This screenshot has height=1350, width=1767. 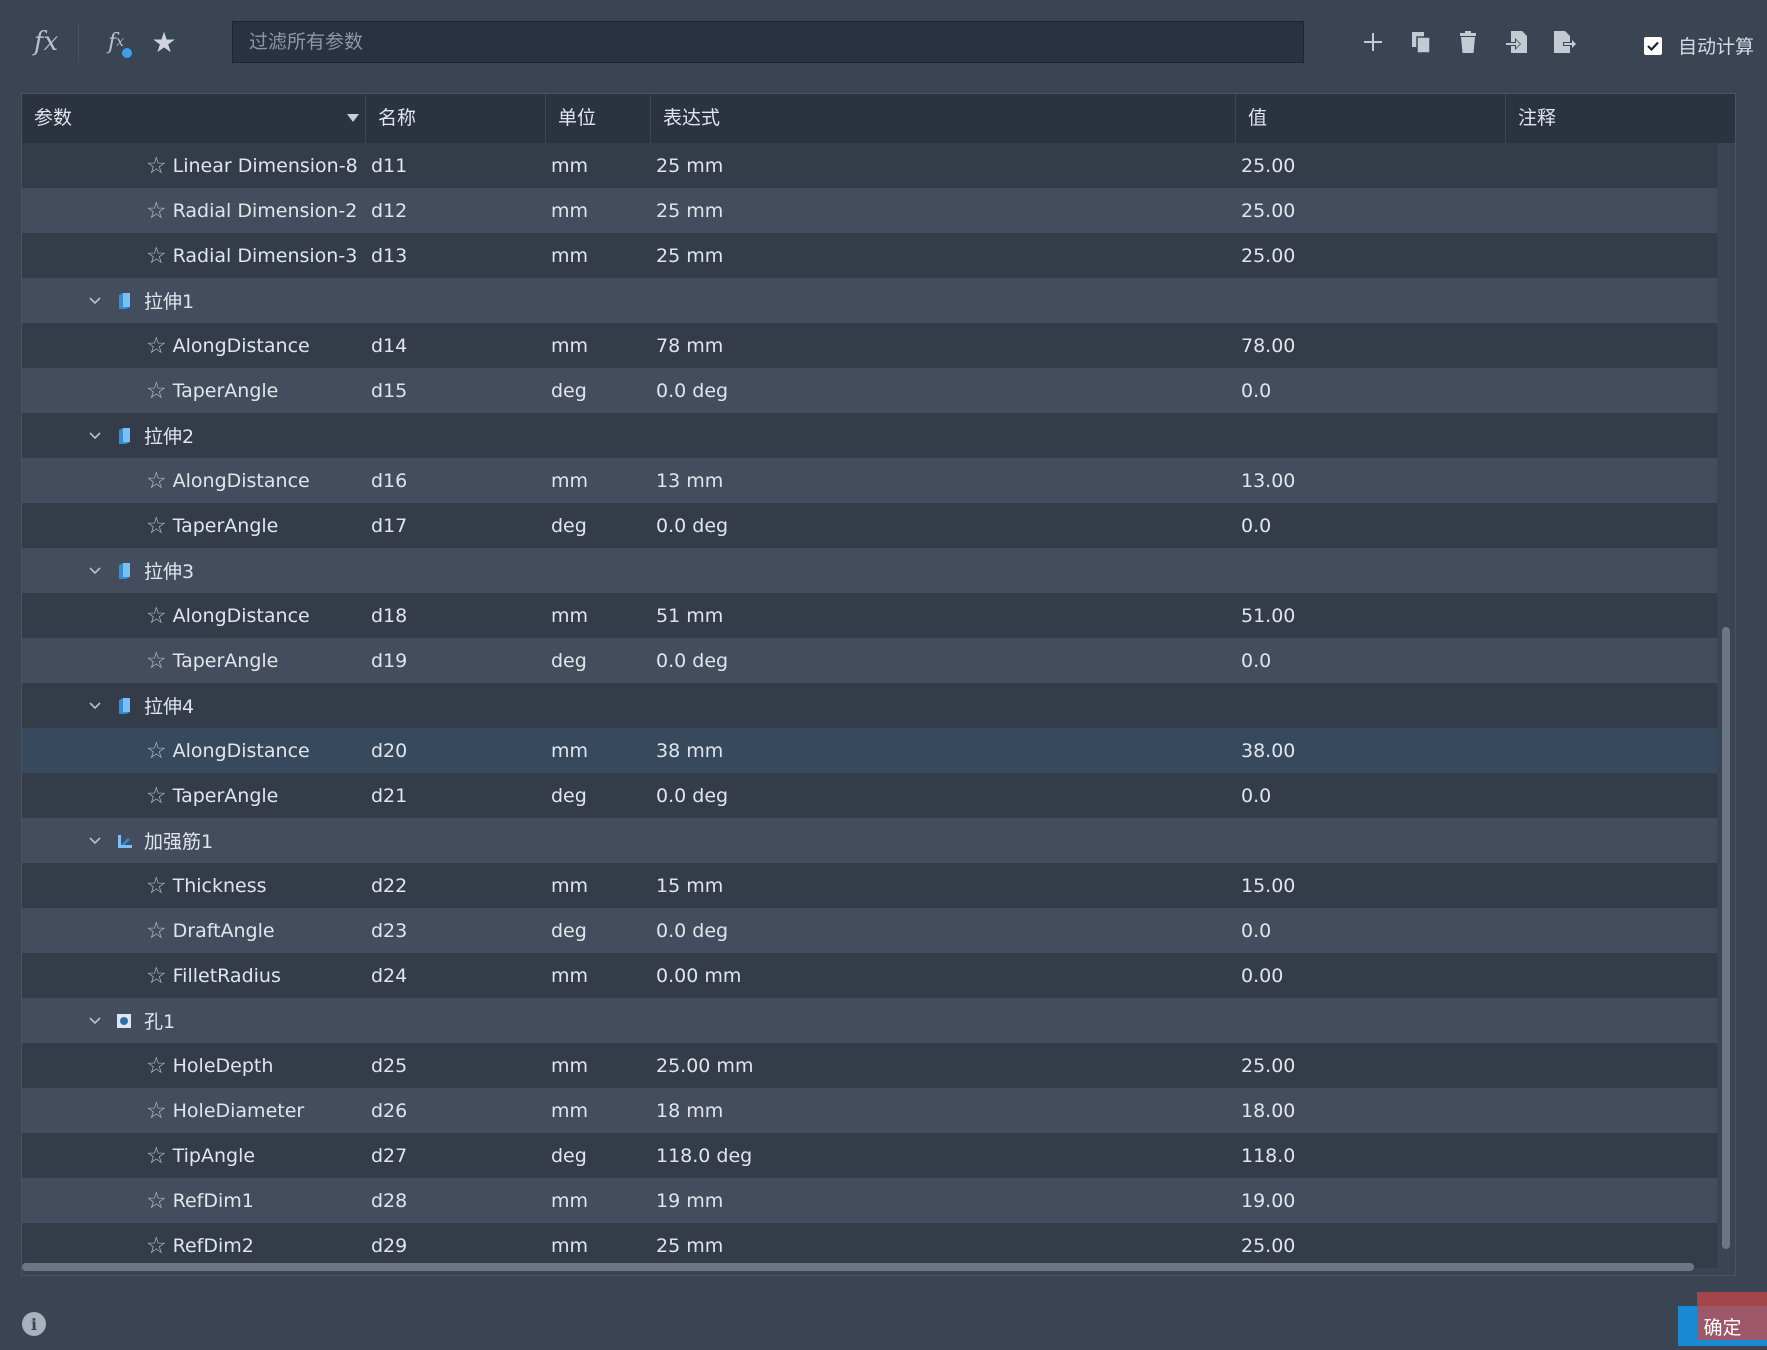 What do you see at coordinates (878, 1110) in the screenshot?
I see `table-row: ☆ HoleDiameter d26 mm 18 mm 18.00` at bounding box center [878, 1110].